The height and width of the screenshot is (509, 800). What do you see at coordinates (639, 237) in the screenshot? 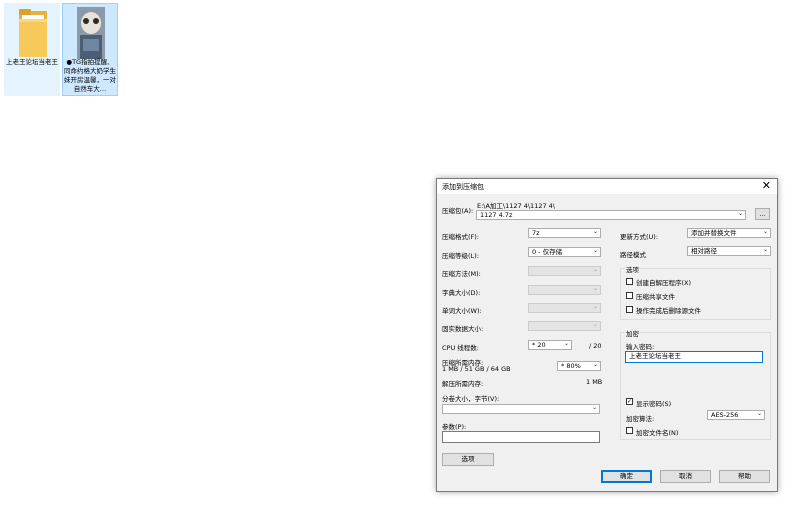
I see `update-mode-label: 更新方式(U):` at bounding box center [639, 237].